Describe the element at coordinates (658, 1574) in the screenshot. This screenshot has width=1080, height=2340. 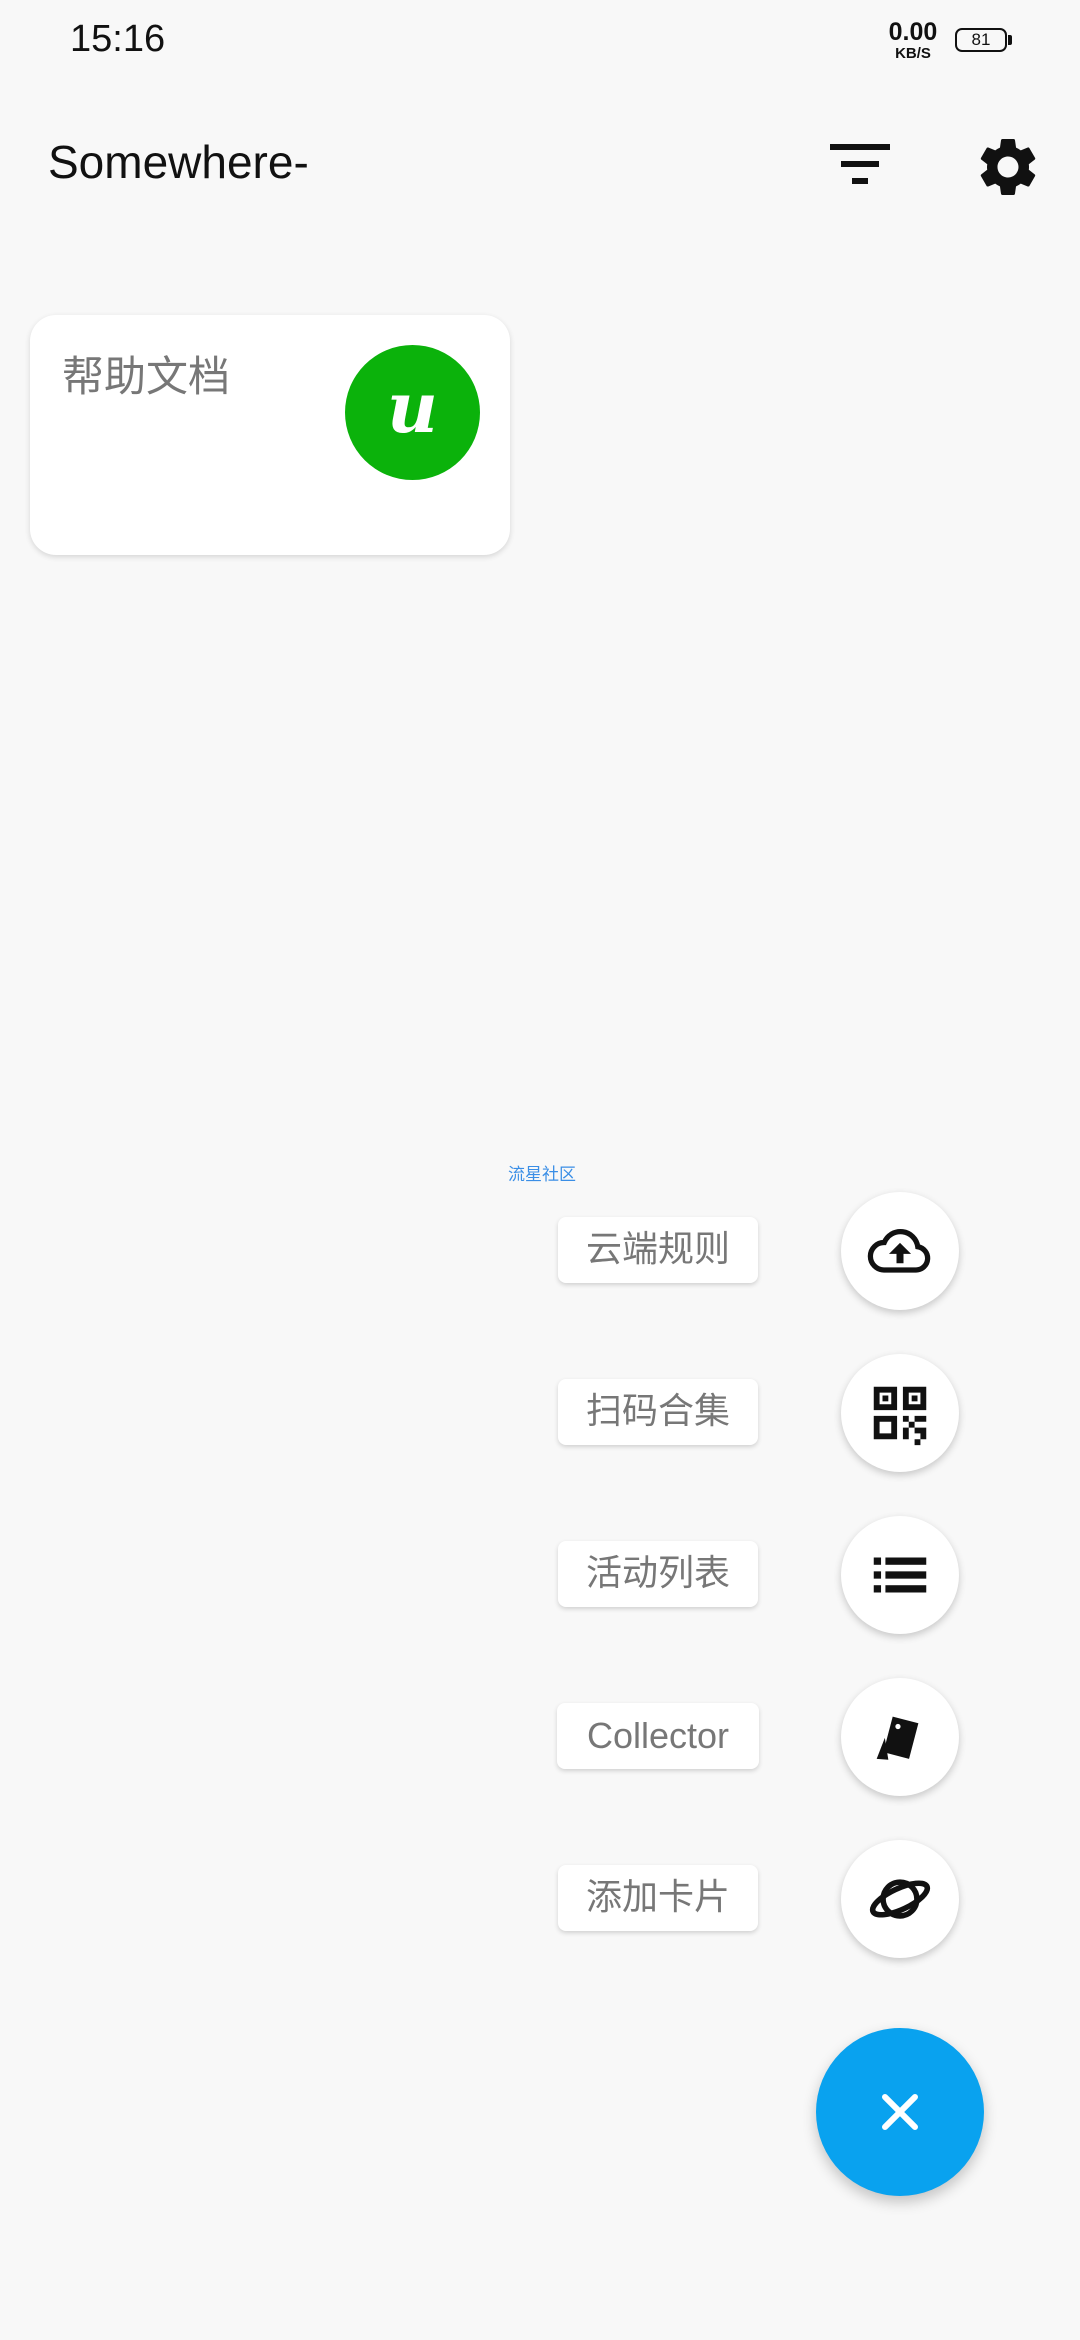
I see `speed-dial-label-activity-list: 活动列表` at that location.